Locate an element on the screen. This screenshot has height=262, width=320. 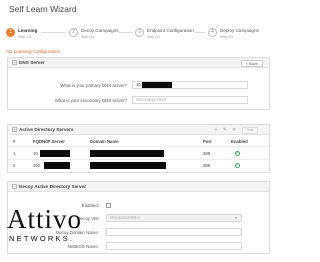
panel-title: Active Directory Servers is located at coordinates (46, 129).